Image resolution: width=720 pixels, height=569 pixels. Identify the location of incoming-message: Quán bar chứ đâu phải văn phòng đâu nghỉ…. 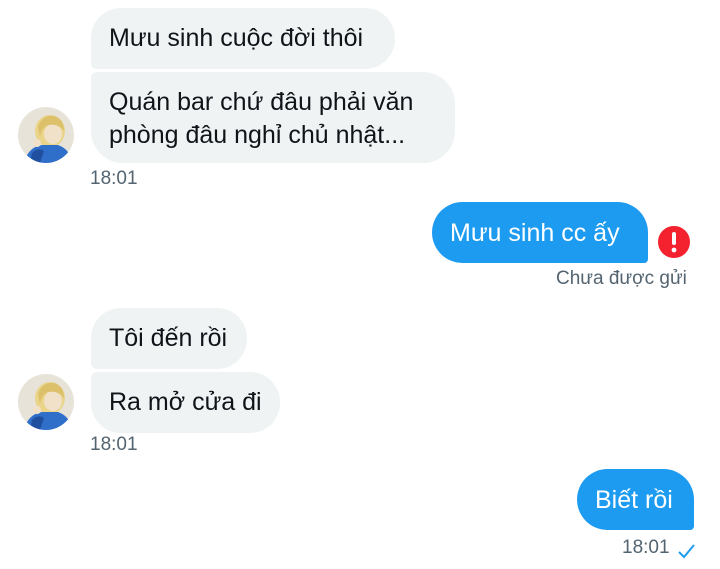
(273, 117).